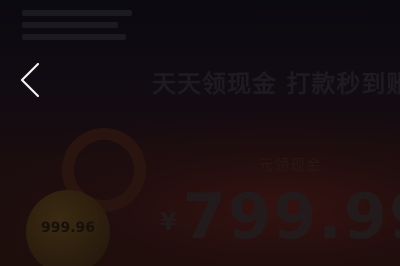  What do you see at coordinates (291, 216) in the screenshot?
I see `reward-amount: 799.99` at bounding box center [291, 216].